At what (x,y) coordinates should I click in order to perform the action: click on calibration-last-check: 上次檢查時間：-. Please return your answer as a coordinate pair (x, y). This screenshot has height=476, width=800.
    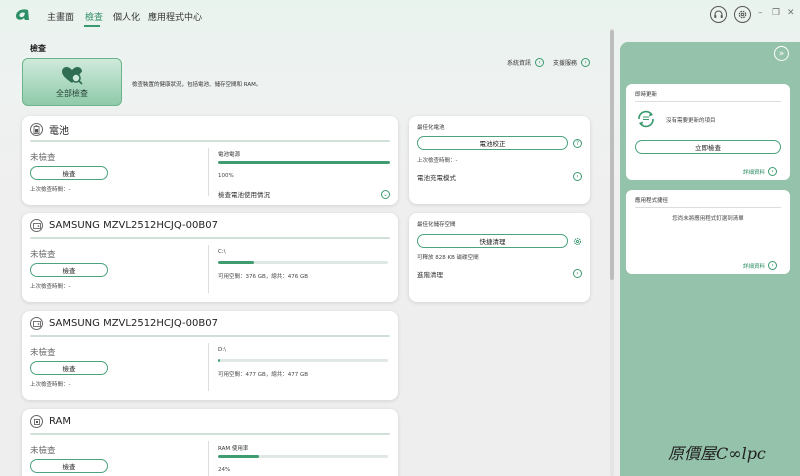
    Looking at the image, I should click on (437, 161).